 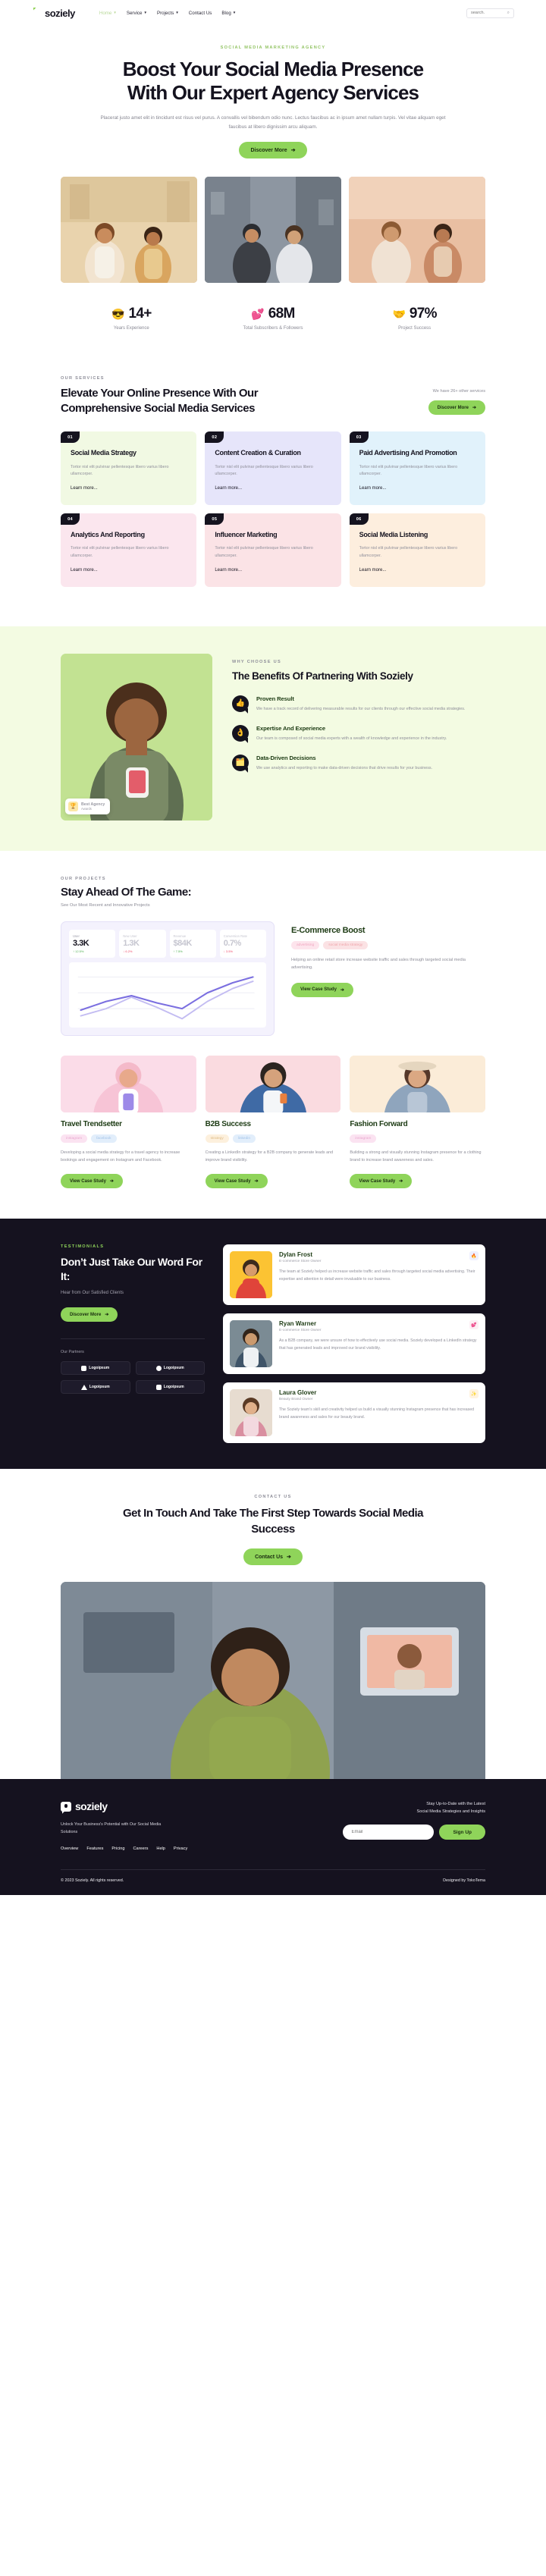 What do you see at coordinates (286, 757) in the screenshot?
I see `benefit-title: Data-Driven Decisions` at bounding box center [286, 757].